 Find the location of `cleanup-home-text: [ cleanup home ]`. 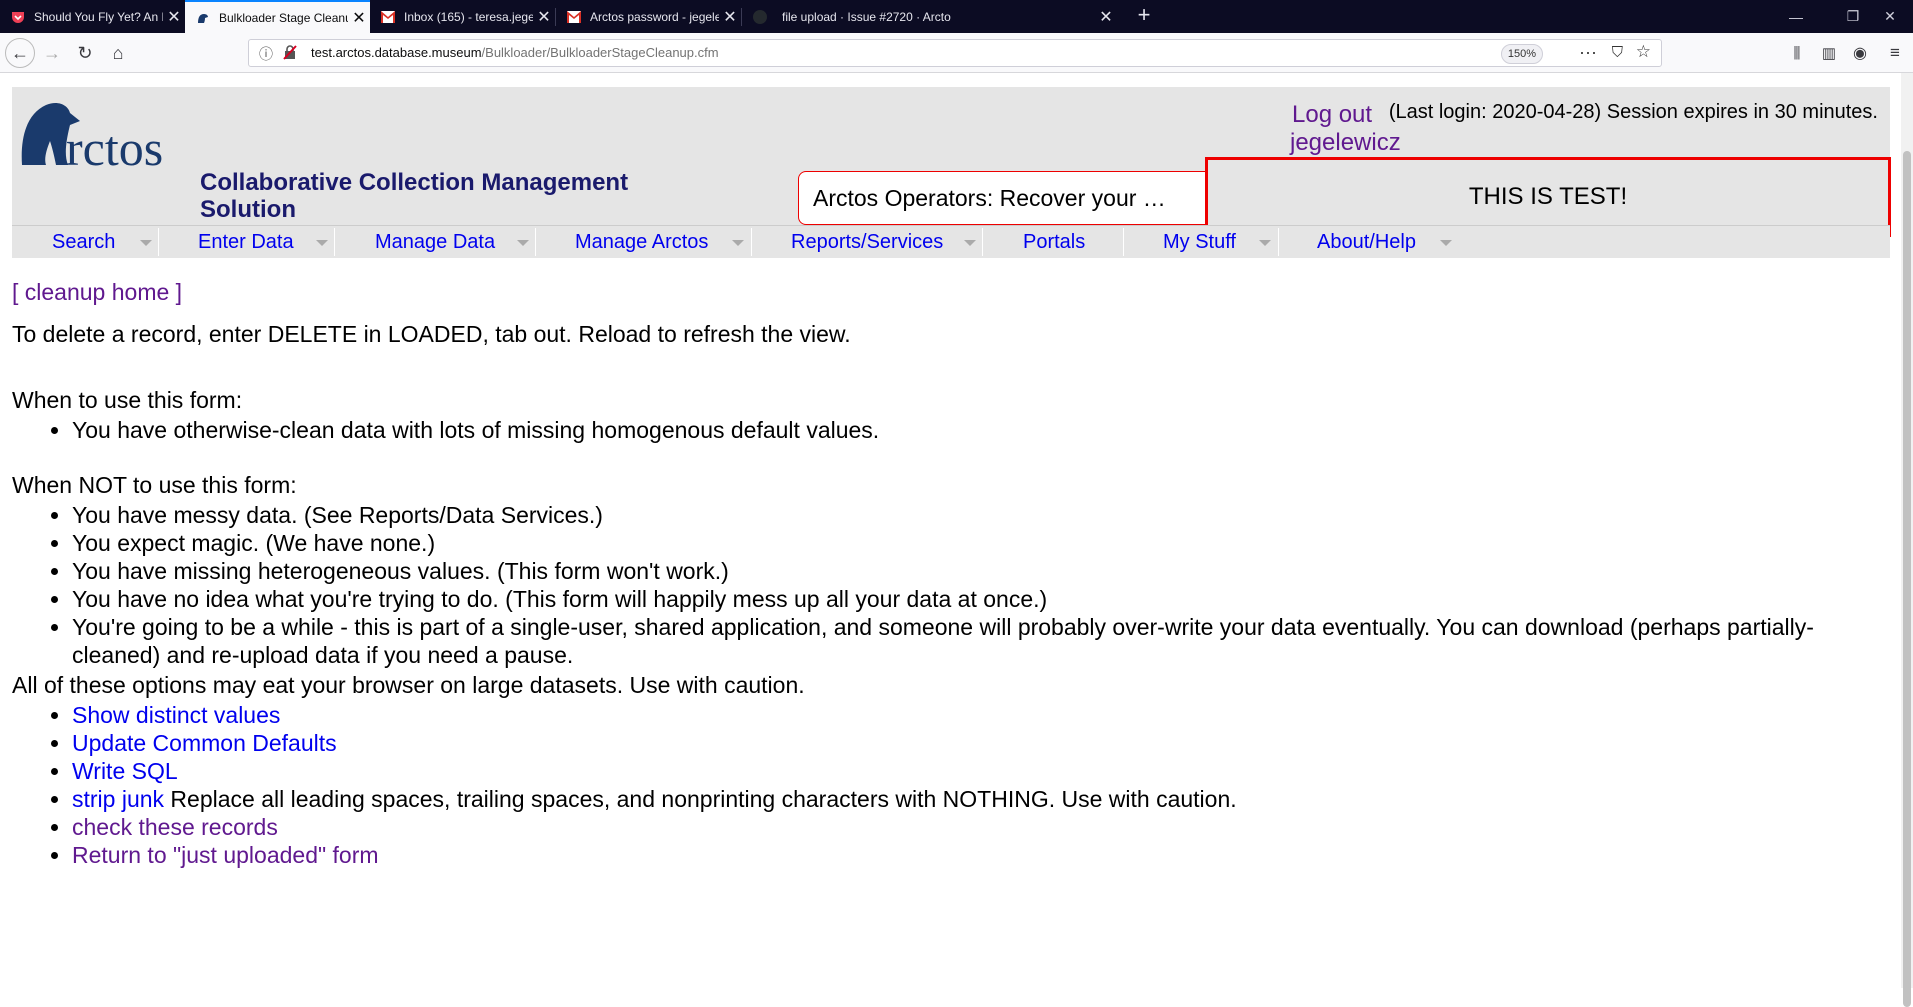

cleanup-home-text: [ cleanup home ] is located at coordinates (97, 292).